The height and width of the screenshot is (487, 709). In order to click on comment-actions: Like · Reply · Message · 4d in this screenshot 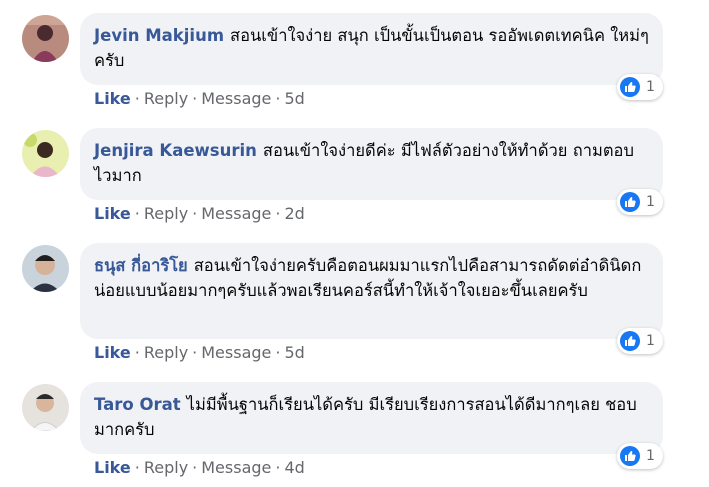, I will do `click(199, 467)`.